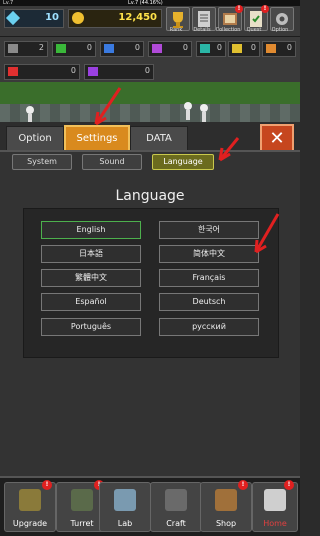 The height and width of the screenshot is (536, 320). I want to click on nav-shop-label: Shop, so click(226, 523).